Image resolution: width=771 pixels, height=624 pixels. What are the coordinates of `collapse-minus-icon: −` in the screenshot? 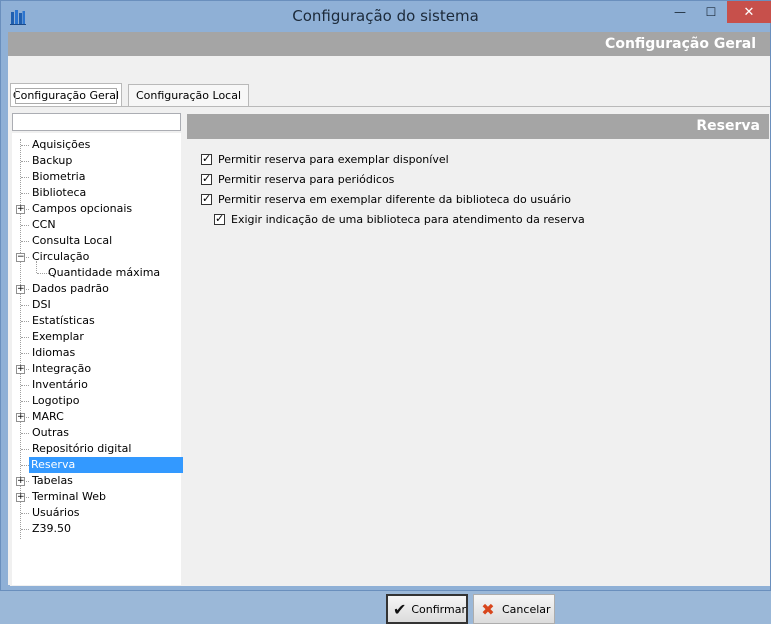 It's located at (20, 257).